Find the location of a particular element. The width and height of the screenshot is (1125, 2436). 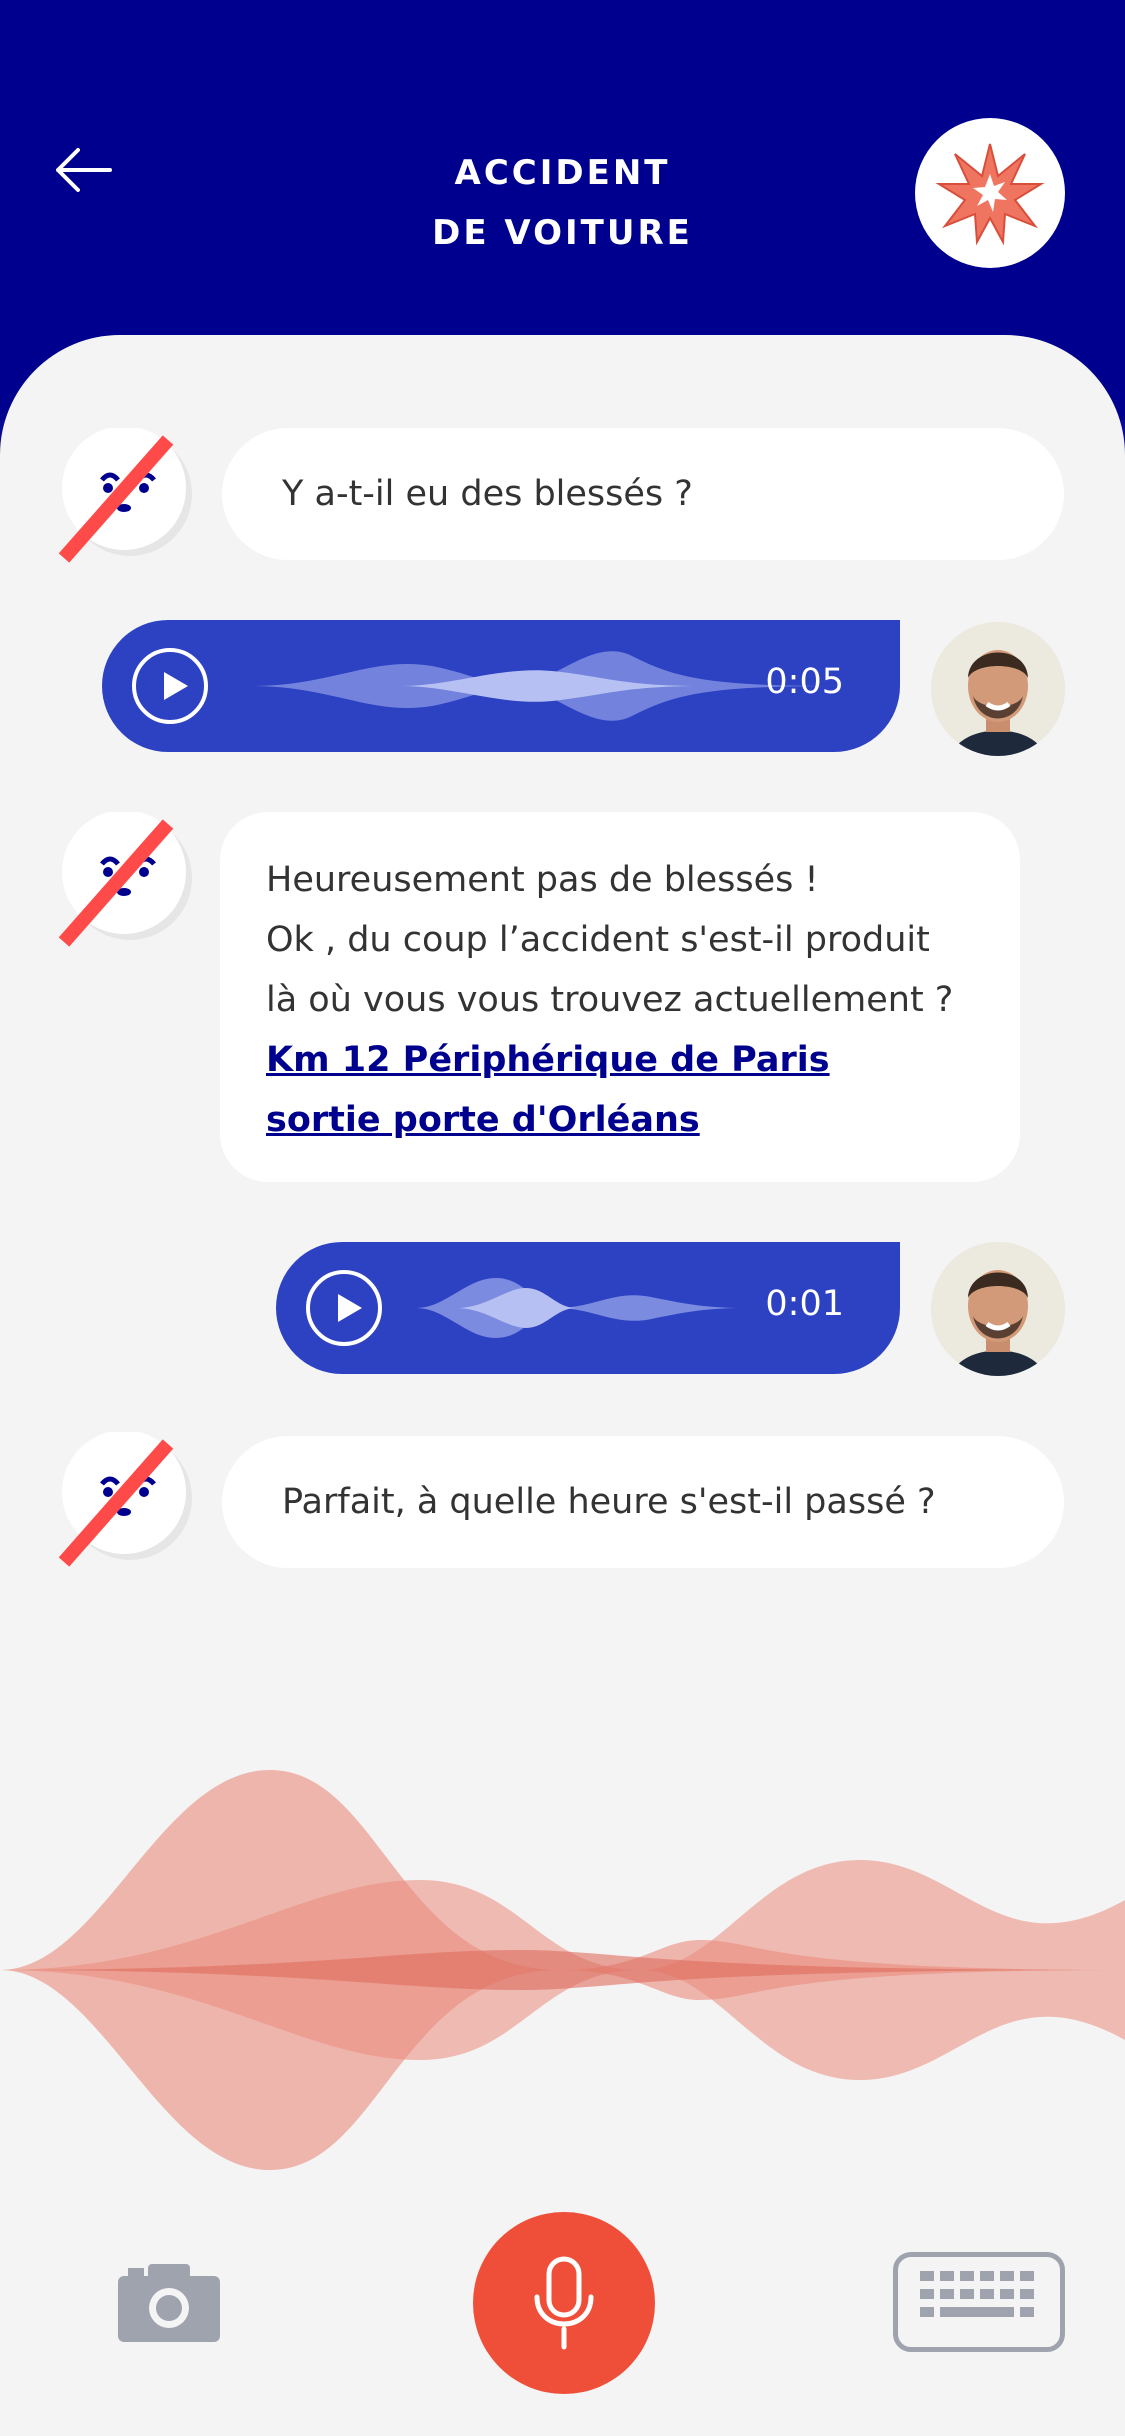

bot-message-bubble: Y a-t-il eu des blessés ? is located at coordinates (643, 494).